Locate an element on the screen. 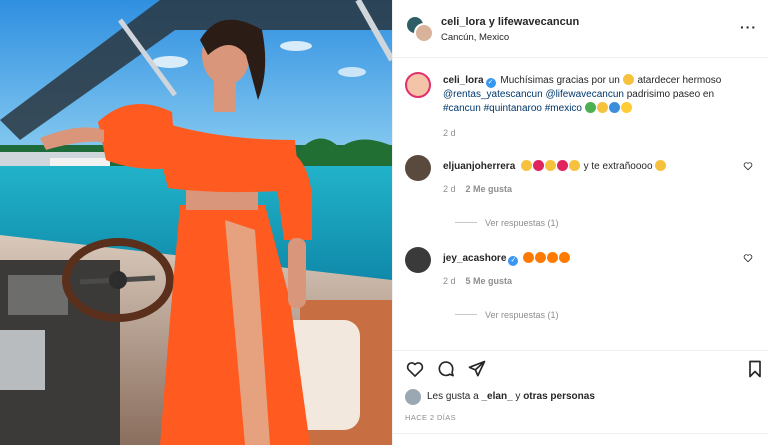 The image size is (768, 445). comment-username: eljuanjoherrera is located at coordinates (479, 166).